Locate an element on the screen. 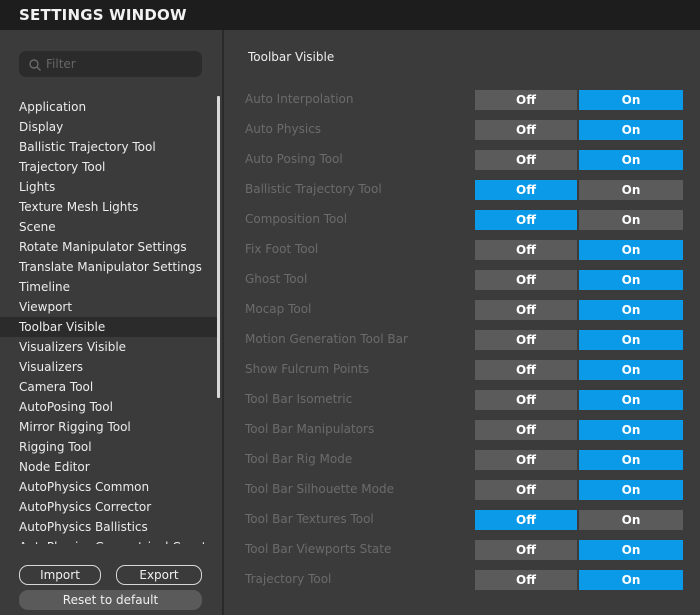 Image resolution: width=700 pixels, height=615 pixels. sidebar-item: Rigging Tool is located at coordinates (109, 447).